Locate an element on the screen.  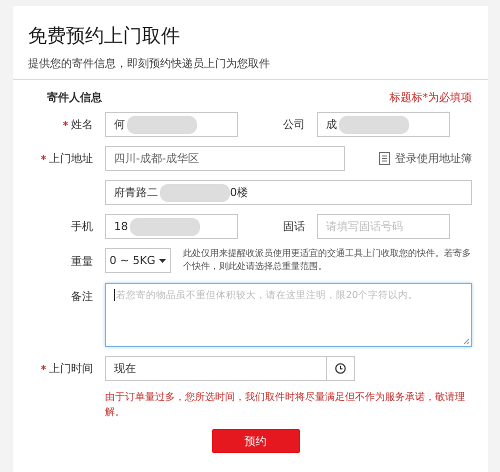
required-note: 标题标*为必填项 is located at coordinates (431, 97).